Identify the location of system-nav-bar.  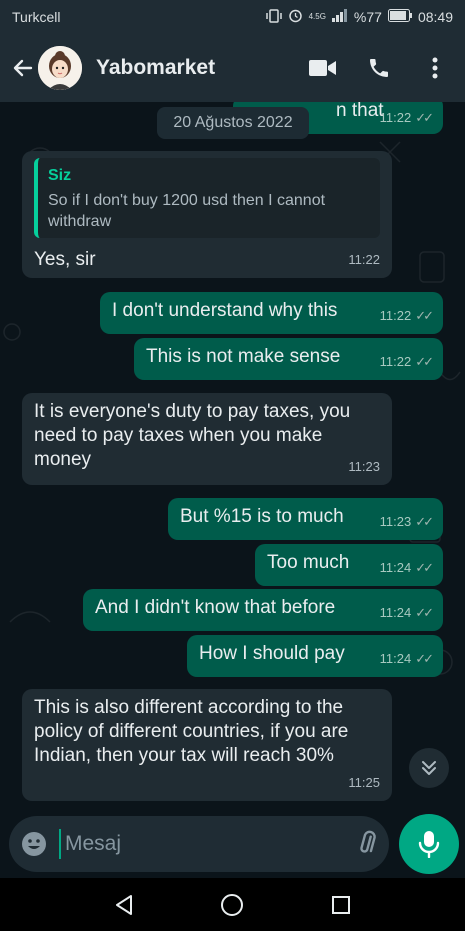
(232, 904).